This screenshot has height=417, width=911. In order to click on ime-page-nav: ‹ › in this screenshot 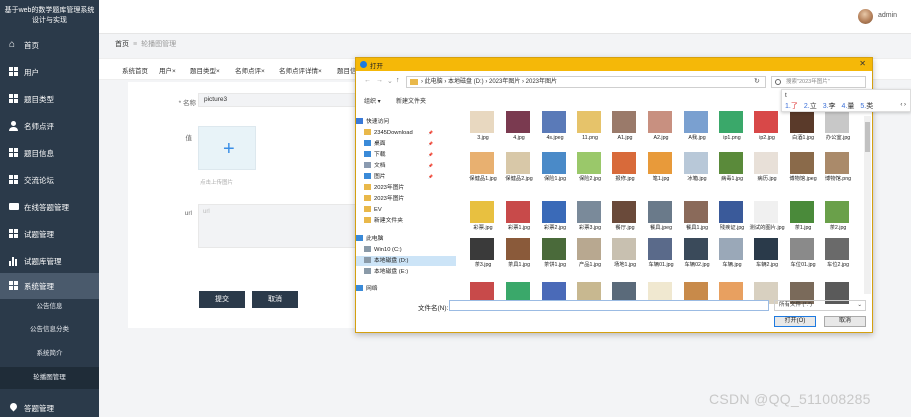, I will do `click(903, 105)`.